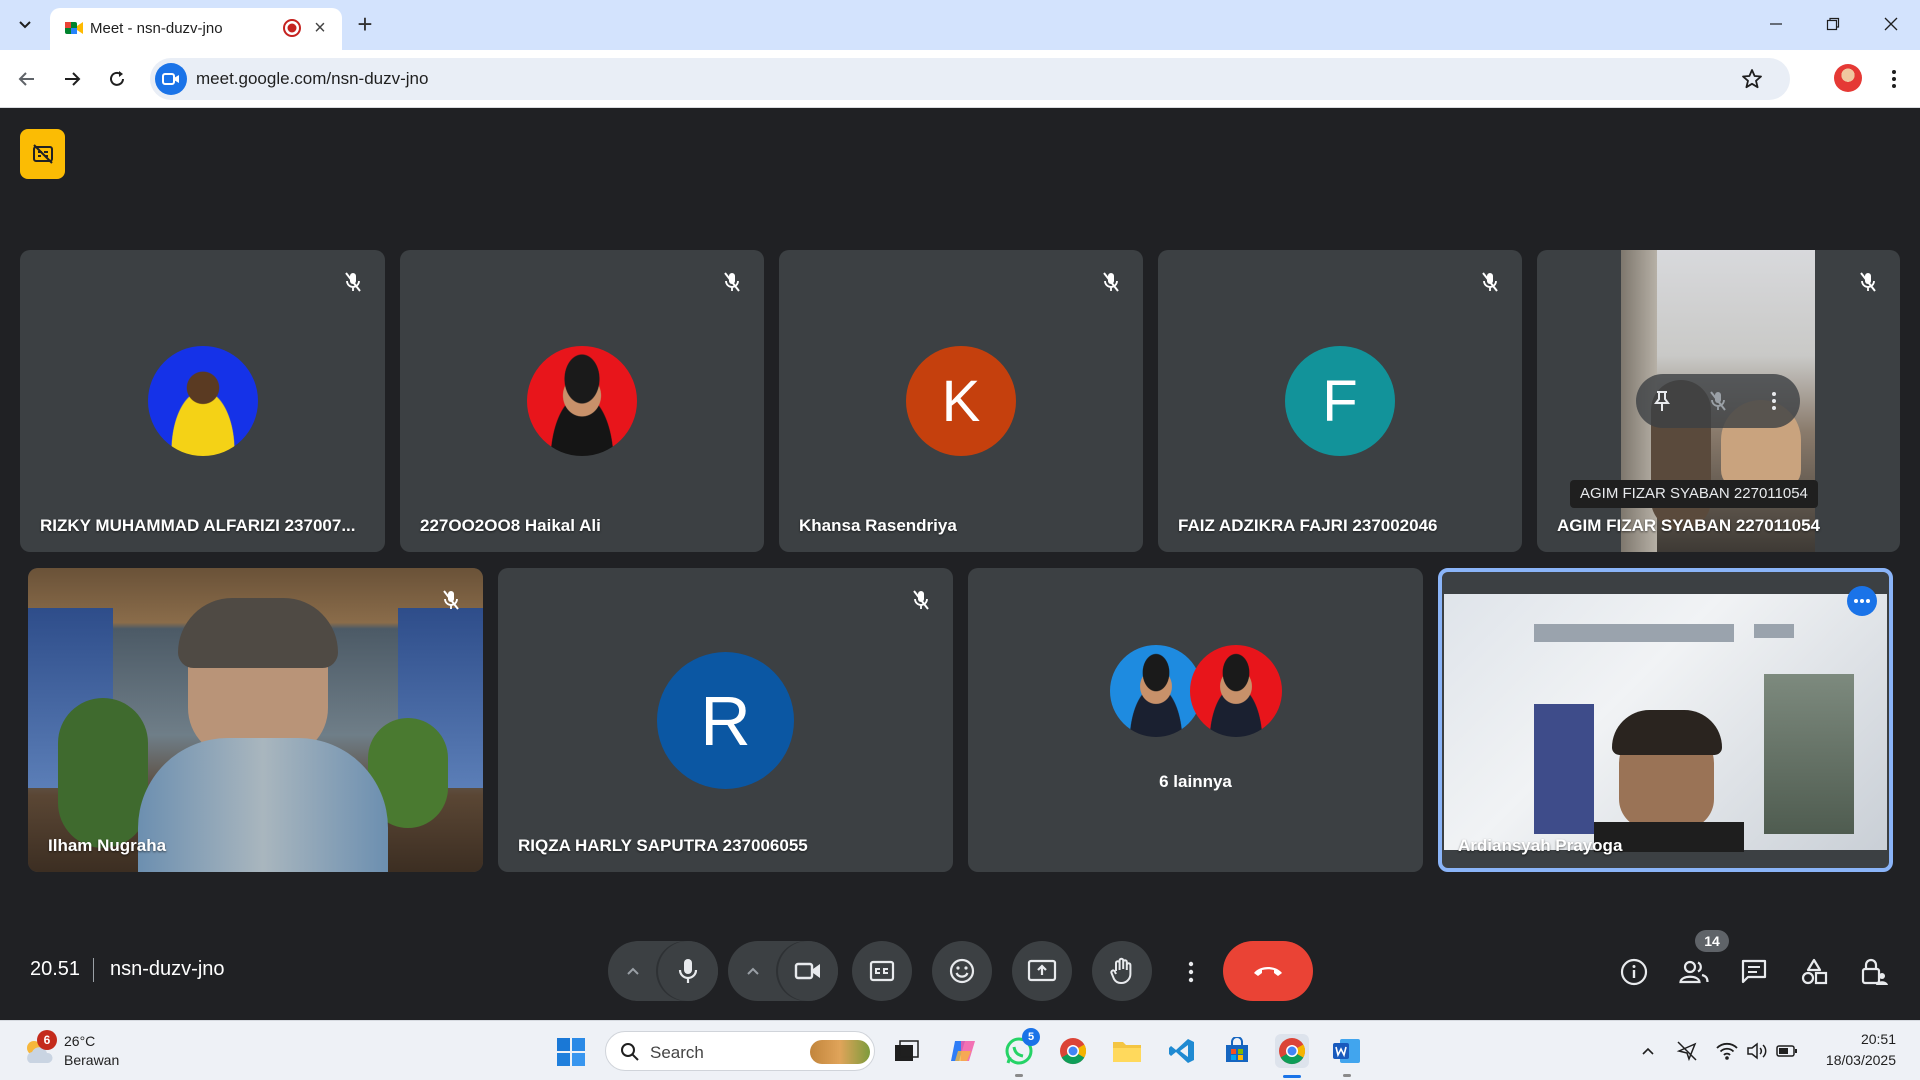 The width and height of the screenshot is (1920, 1080). I want to click on chevron-up-icon, so click(1648, 1051).